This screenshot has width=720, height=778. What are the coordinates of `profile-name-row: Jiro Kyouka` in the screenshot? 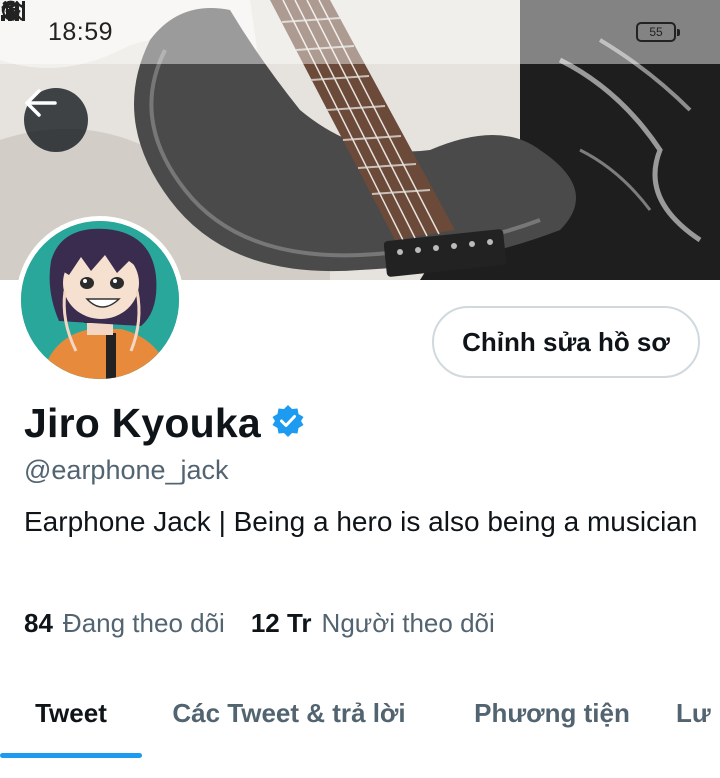 It's located at (164, 423).